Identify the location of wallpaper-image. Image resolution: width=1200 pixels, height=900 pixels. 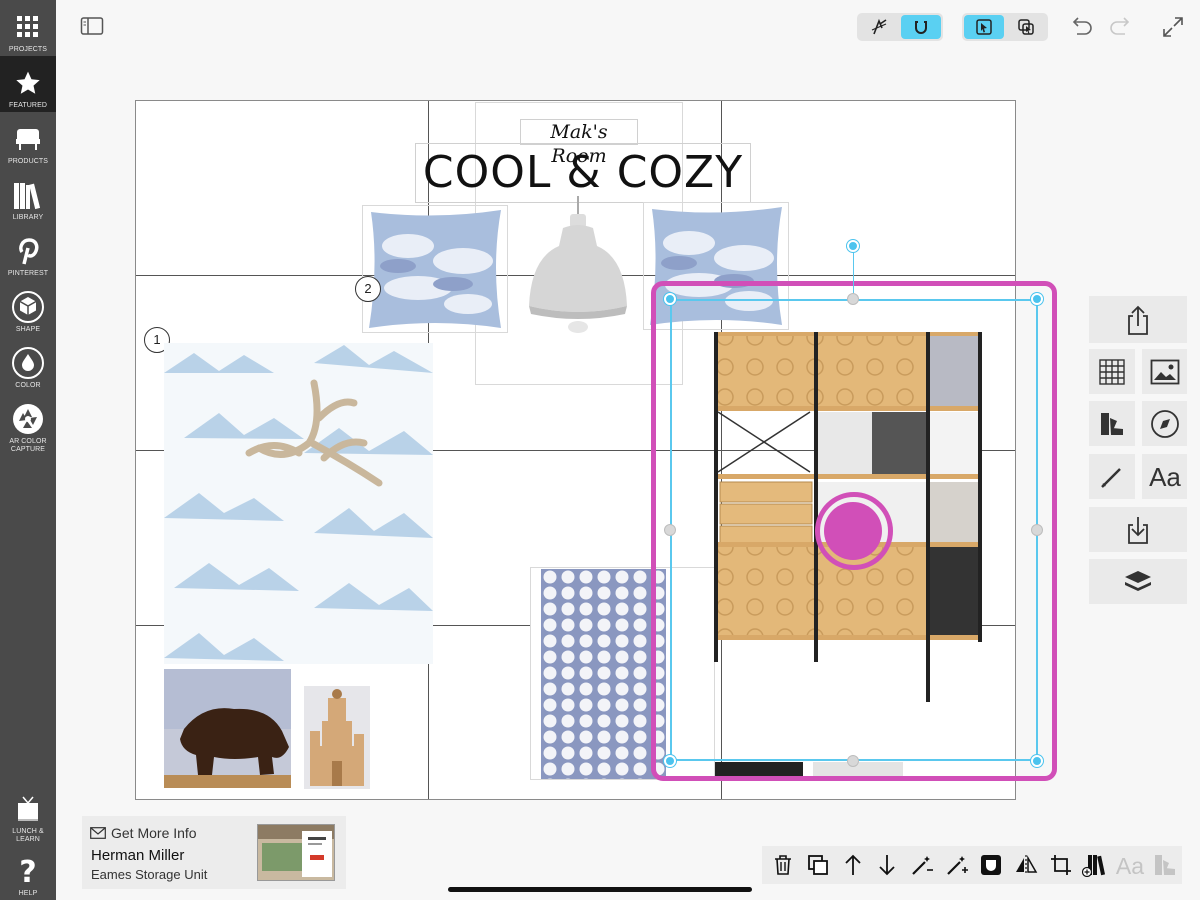
(298, 503).